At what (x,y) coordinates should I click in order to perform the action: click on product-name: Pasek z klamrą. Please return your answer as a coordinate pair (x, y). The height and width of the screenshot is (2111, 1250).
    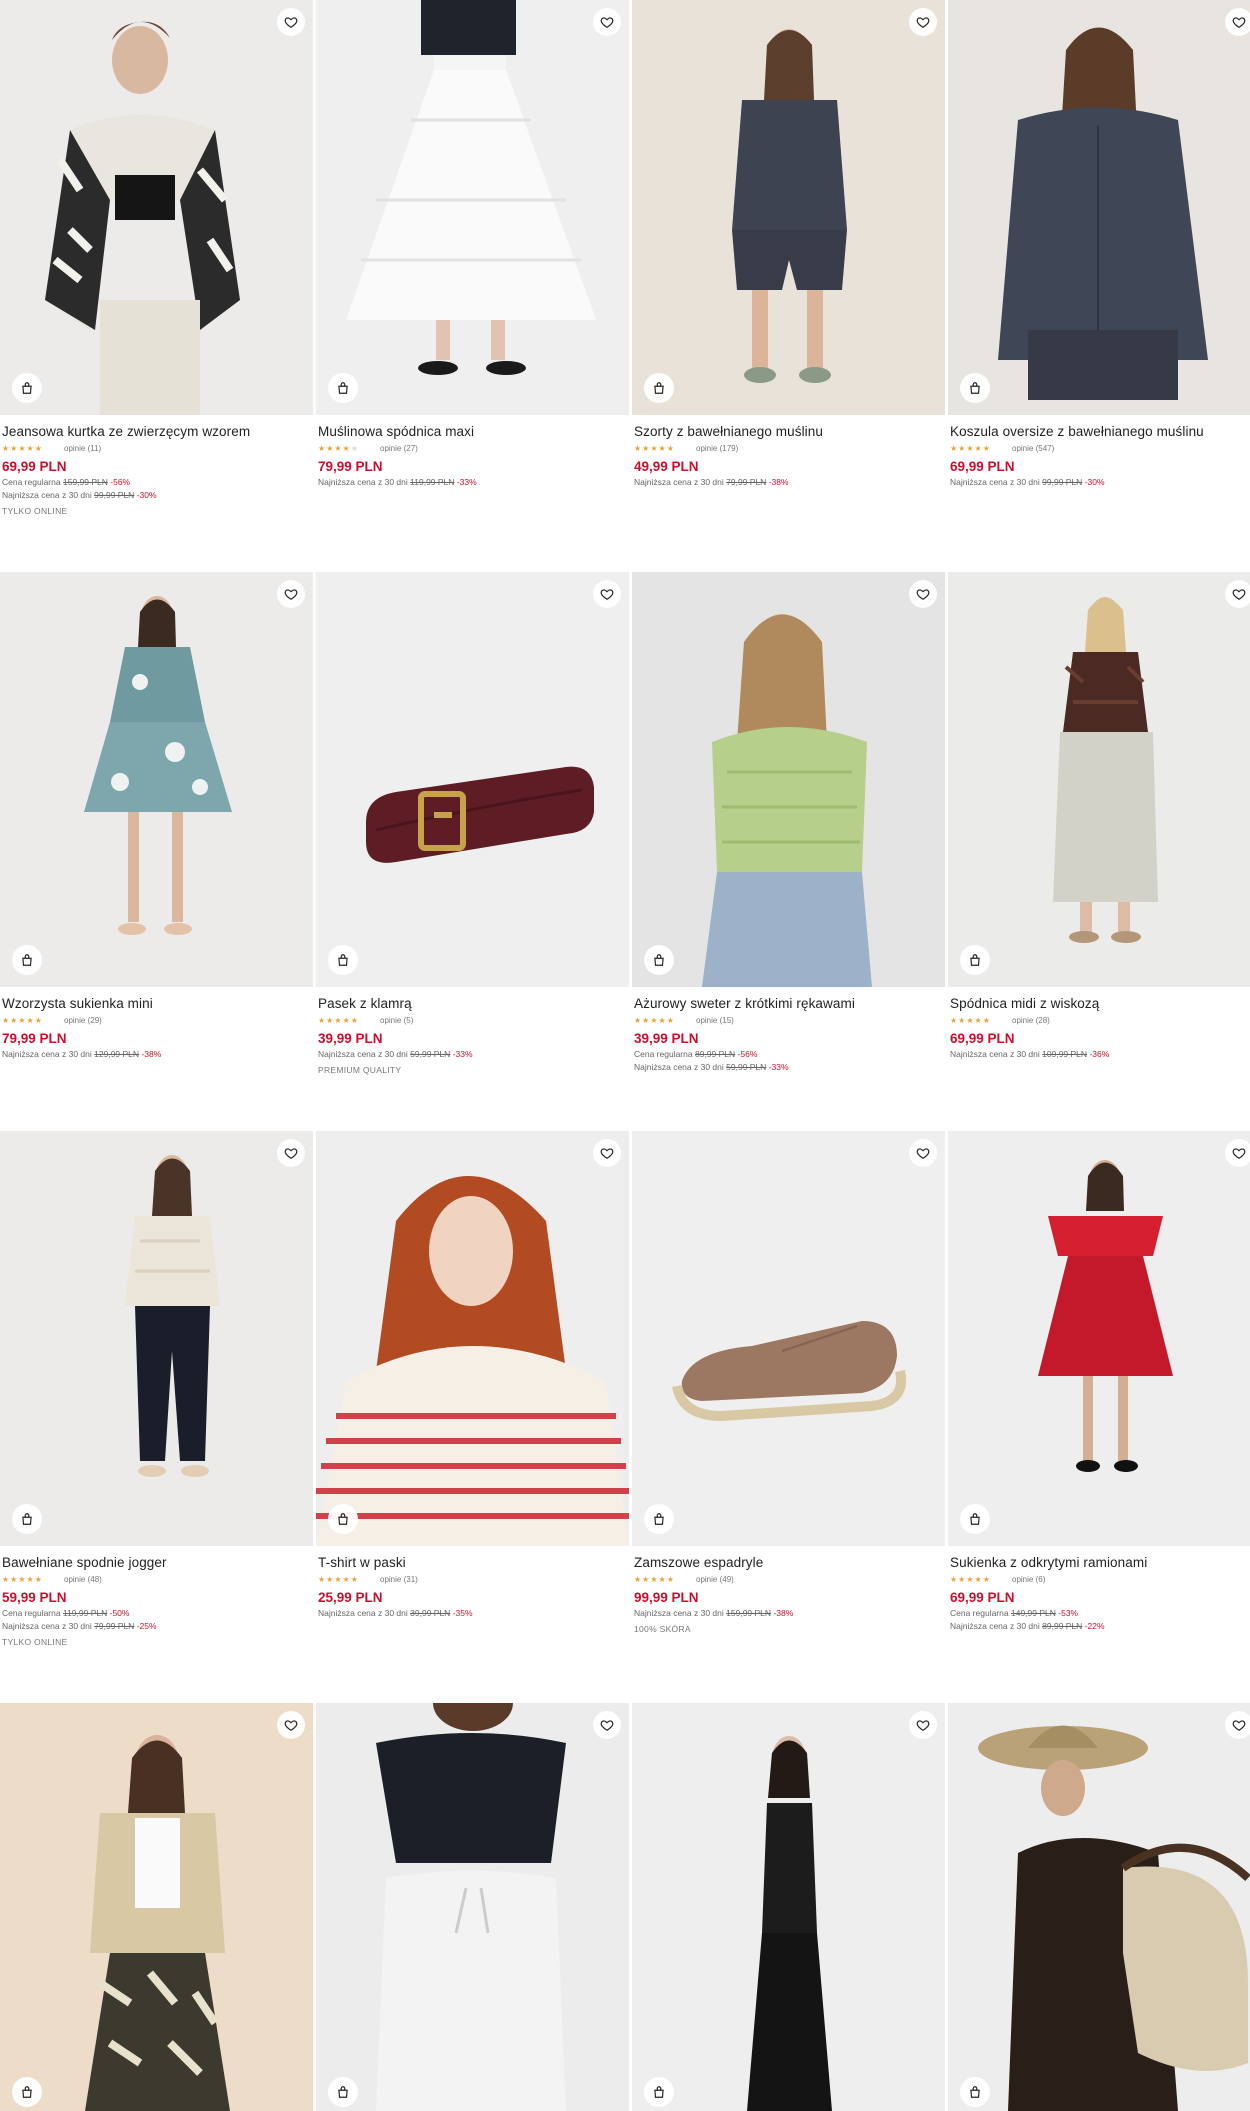
    Looking at the image, I should click on (472, 1003).